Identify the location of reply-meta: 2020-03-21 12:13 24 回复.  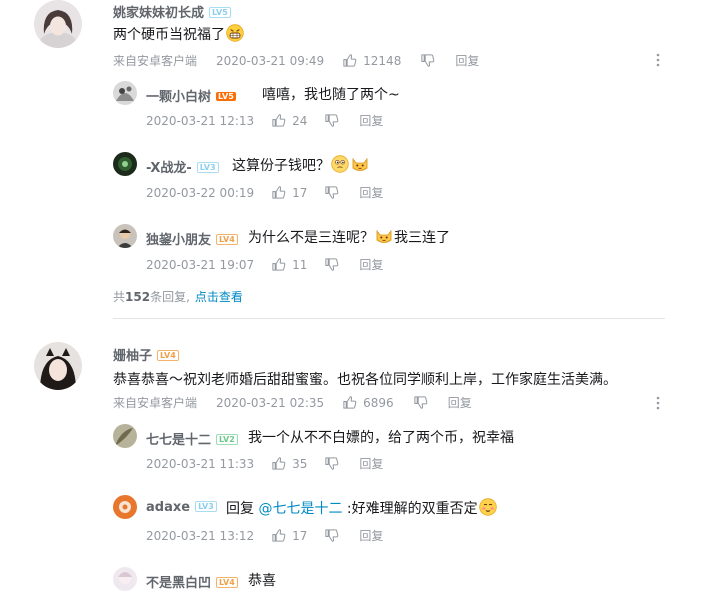
(264, 120).